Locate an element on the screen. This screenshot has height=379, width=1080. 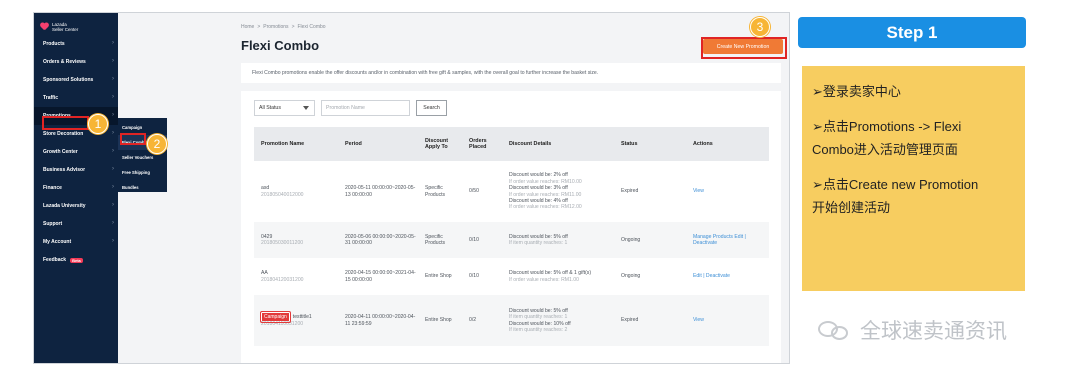
highlight-create-button is located at coordinates (744, 48).